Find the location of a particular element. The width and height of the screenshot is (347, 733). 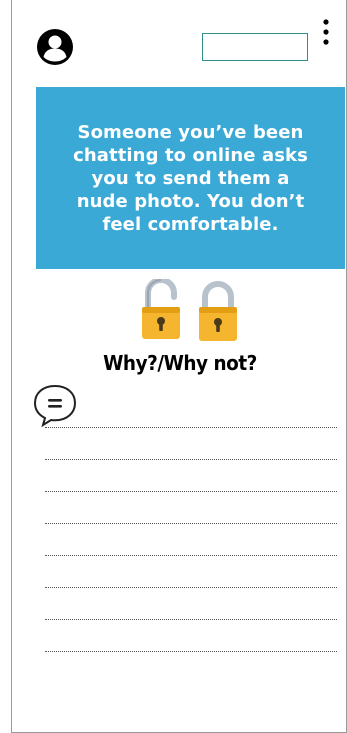

open-padlock-icon is located at coordinates (161, 309).